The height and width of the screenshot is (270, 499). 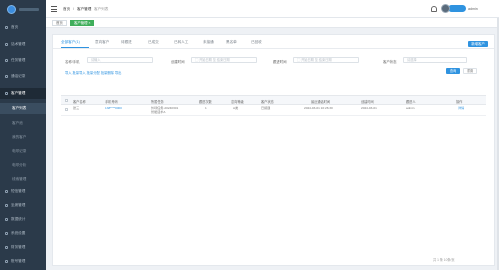 What do you see at coordinates (29, 9) in the screenshot?
I see `logo-wordmark` at bounding box center [29, 9].